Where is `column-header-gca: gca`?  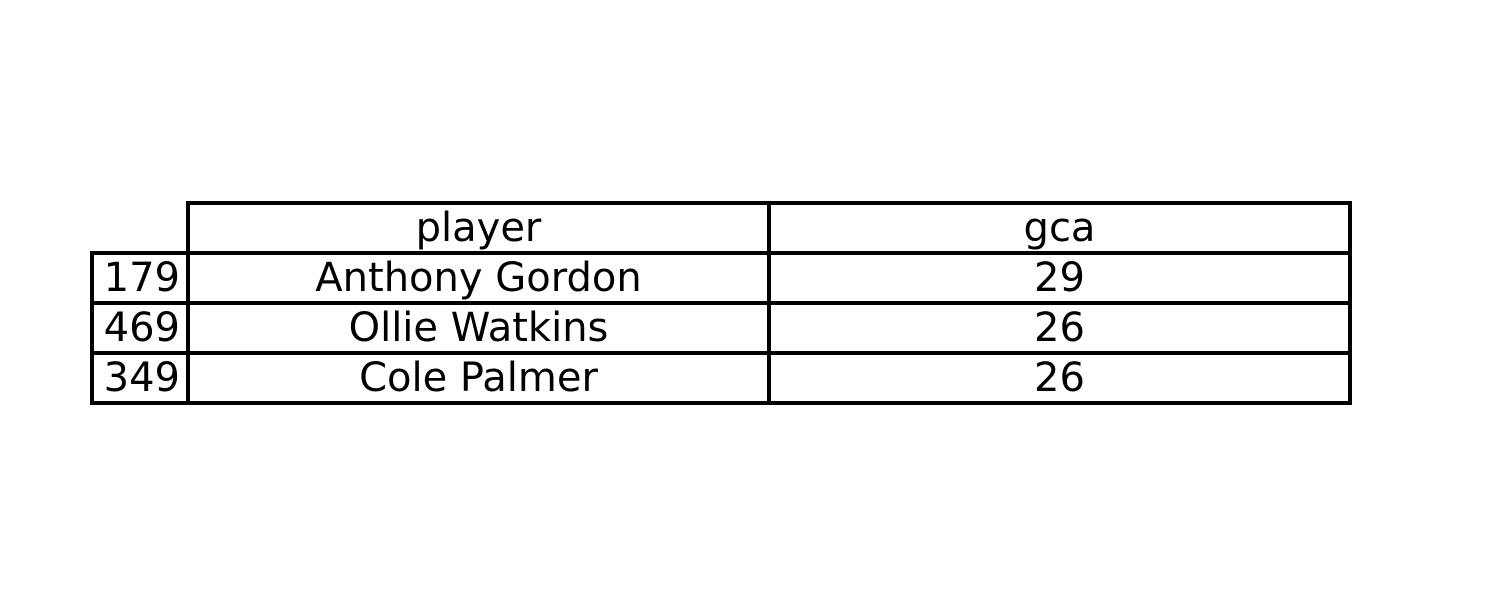 column-header-gca: gca is located at coordinates (1060, 228).